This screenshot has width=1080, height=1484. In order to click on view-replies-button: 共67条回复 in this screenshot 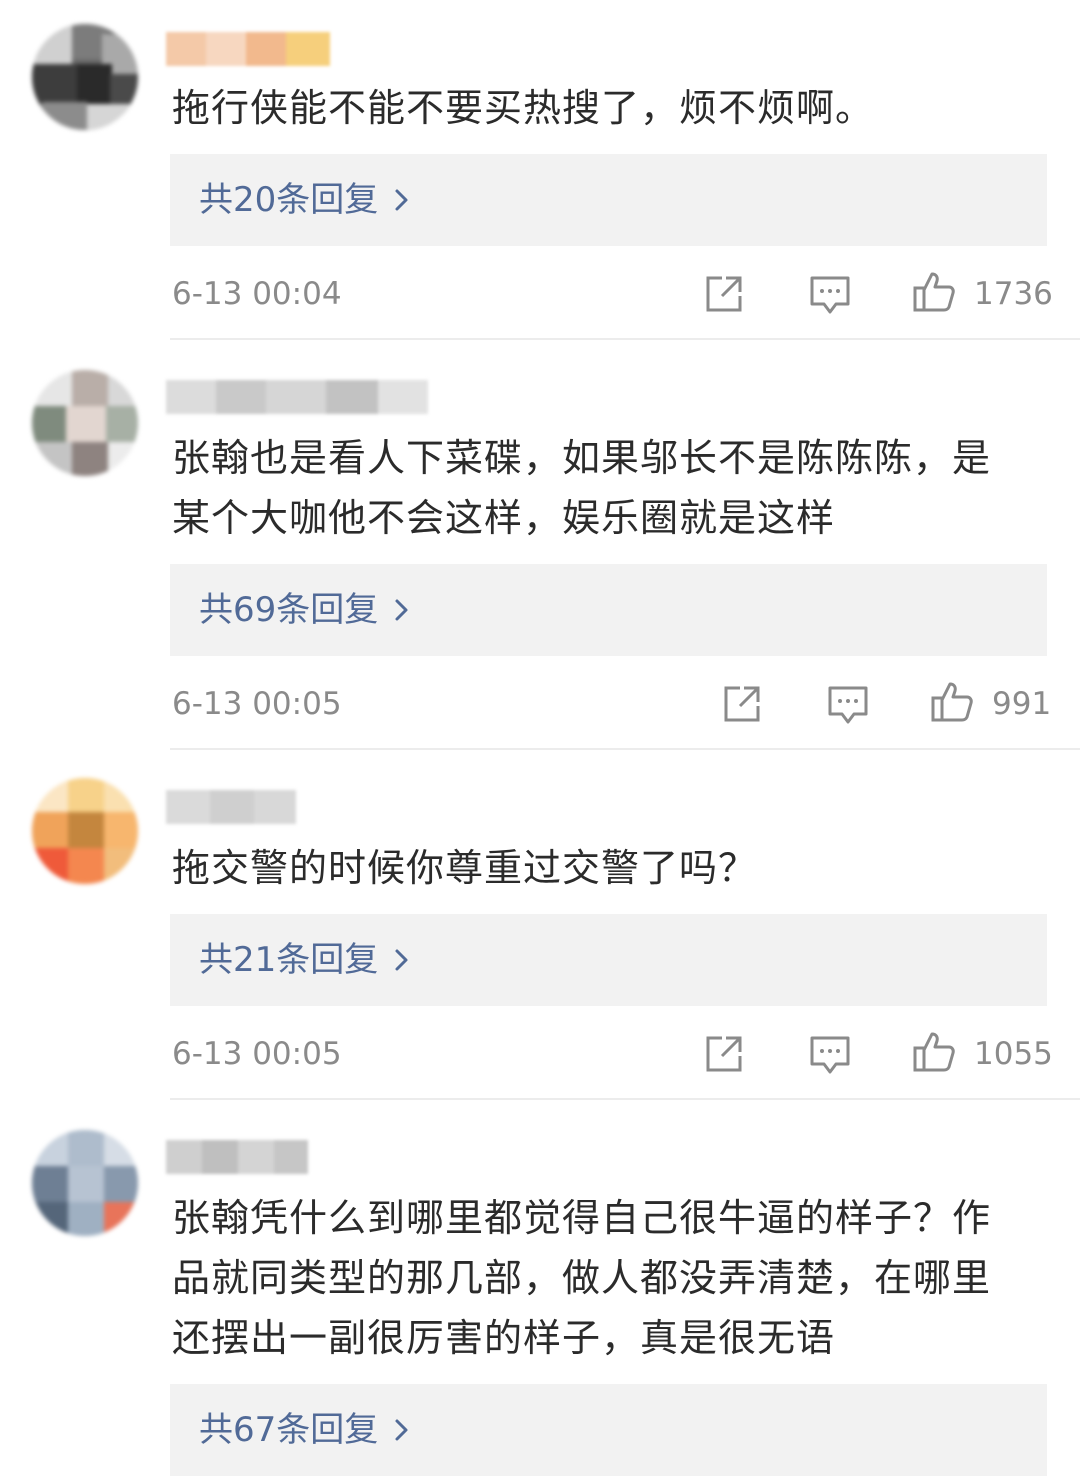, I will do `click(608, 1430)`.